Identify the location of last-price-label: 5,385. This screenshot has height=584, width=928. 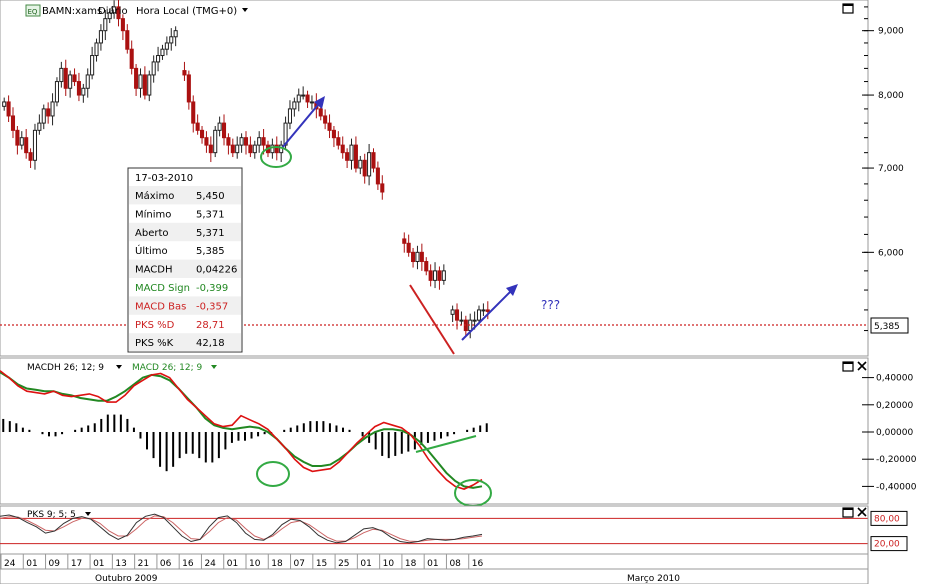
(887, 327).